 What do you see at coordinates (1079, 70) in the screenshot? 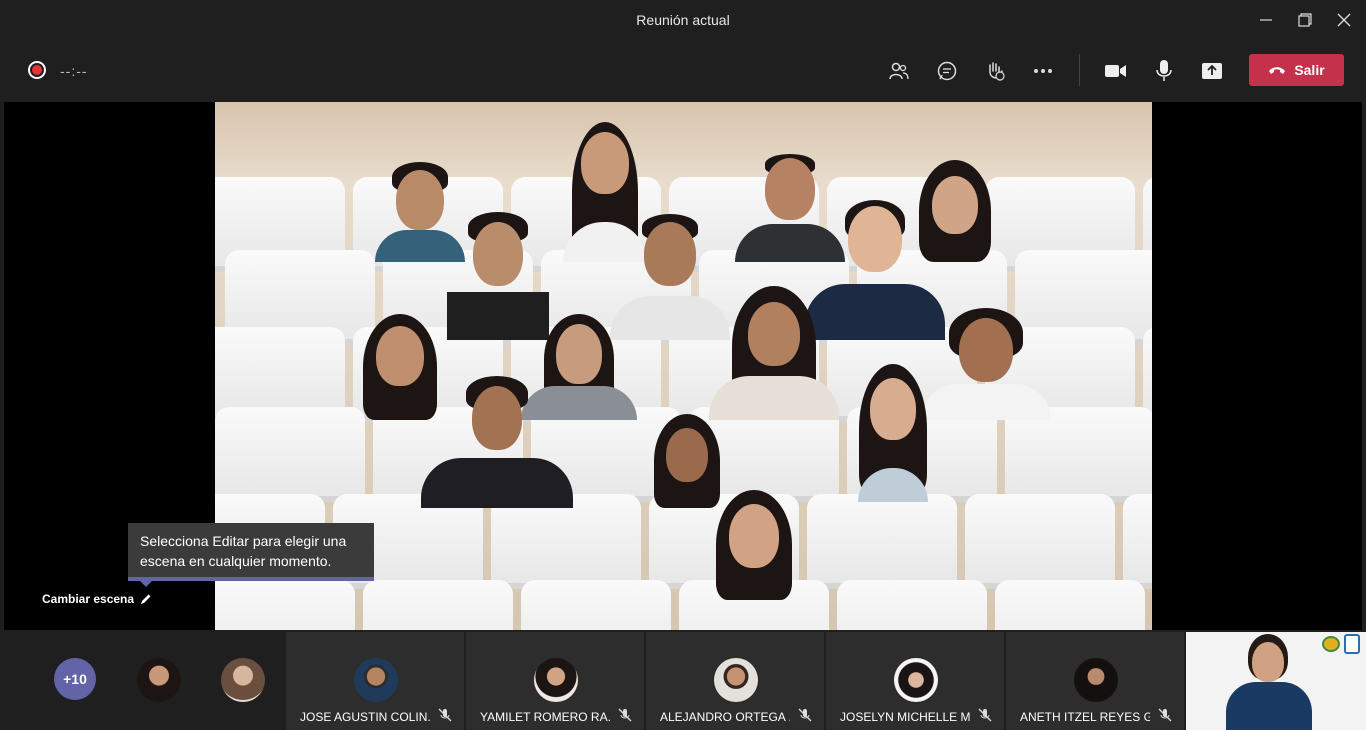
I see `toolbar-divider` at bounding box center [1079, 70].